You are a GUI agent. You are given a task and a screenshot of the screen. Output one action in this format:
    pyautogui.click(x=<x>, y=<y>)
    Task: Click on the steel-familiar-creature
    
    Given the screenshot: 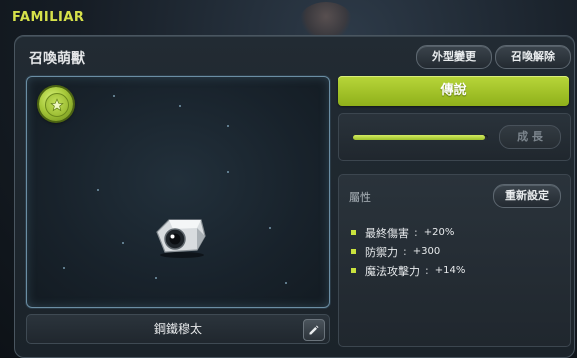 What is the action you would take?
    pyautogui.click(x=181, y=238)
    